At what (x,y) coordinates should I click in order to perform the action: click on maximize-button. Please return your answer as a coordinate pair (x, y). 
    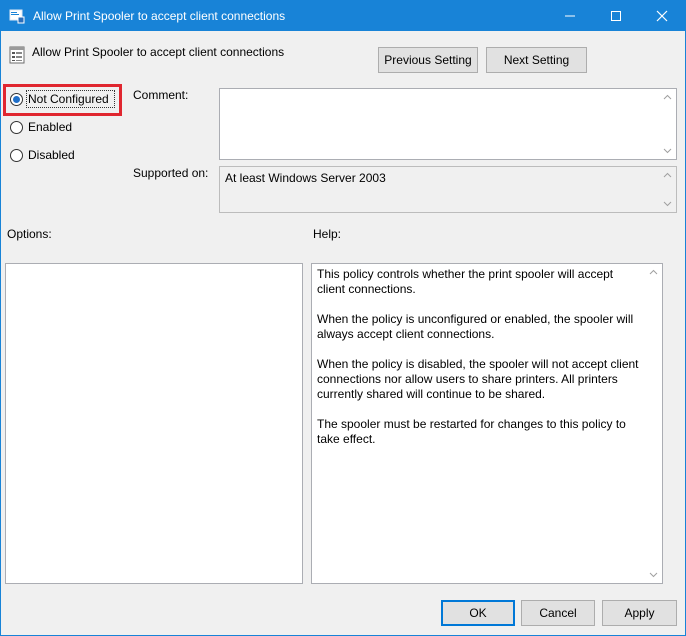
    Looking at the image, I should click on (616, 16).